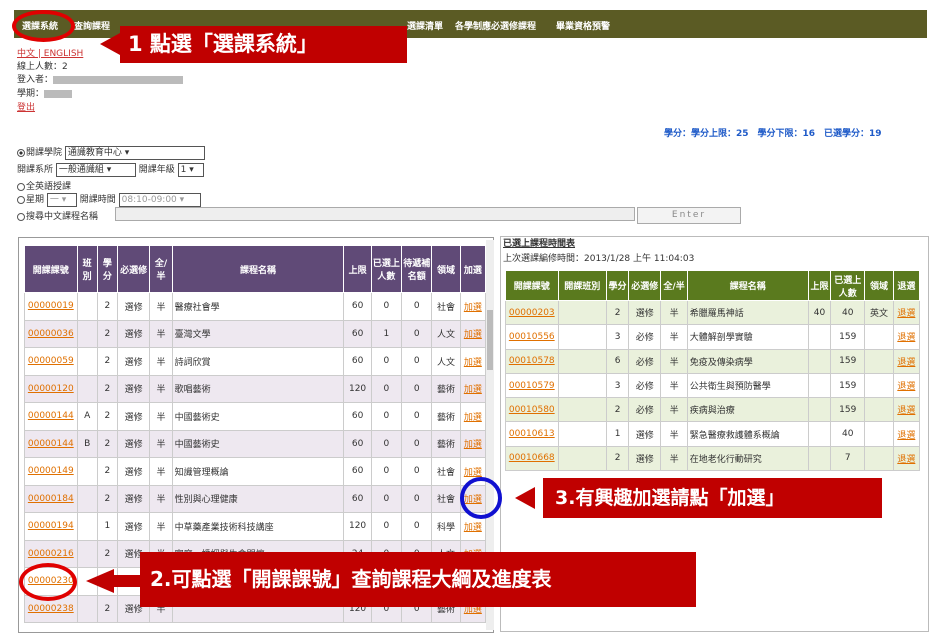  What do you see at coordinates (51, 333) in the screenshot?
I see `course-no-link: 00000036` at bounding box center [51, 333].